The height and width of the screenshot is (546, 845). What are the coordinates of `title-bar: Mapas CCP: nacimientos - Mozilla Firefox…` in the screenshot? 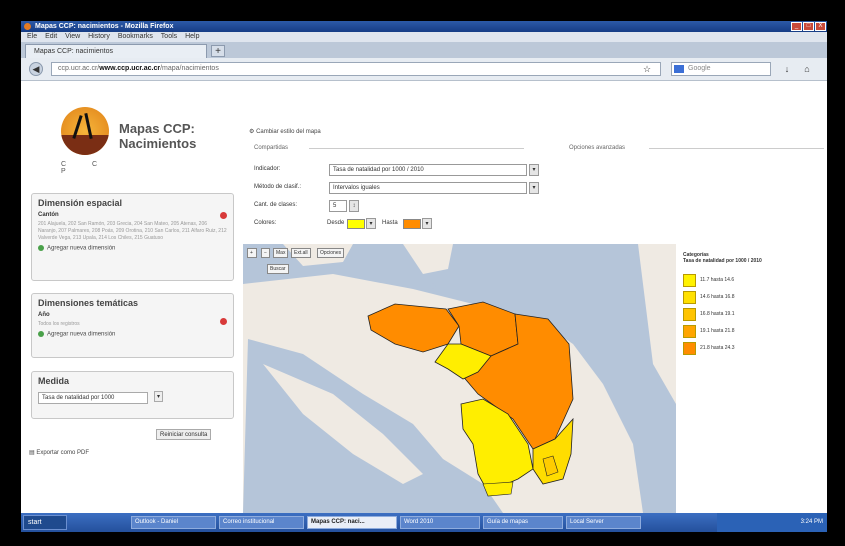 It's located at (424, 26).